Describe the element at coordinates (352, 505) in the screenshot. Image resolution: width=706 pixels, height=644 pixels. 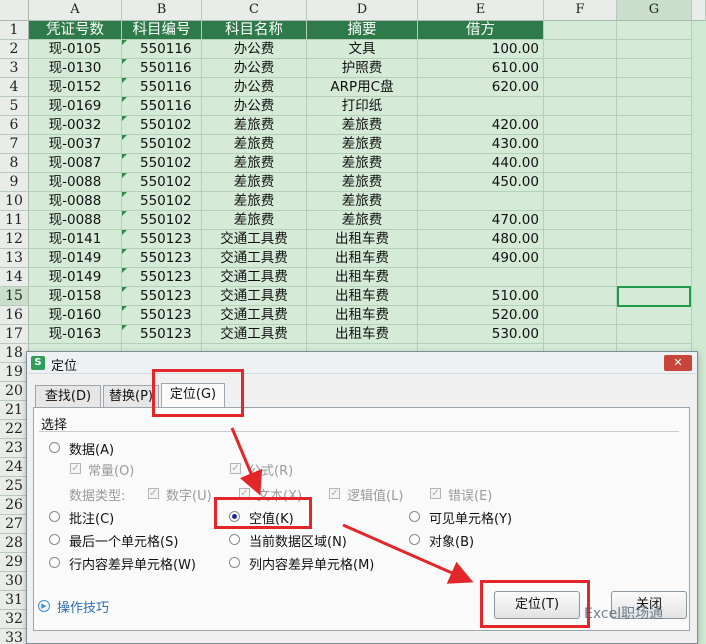
I see `annotation-arrows` at that location.